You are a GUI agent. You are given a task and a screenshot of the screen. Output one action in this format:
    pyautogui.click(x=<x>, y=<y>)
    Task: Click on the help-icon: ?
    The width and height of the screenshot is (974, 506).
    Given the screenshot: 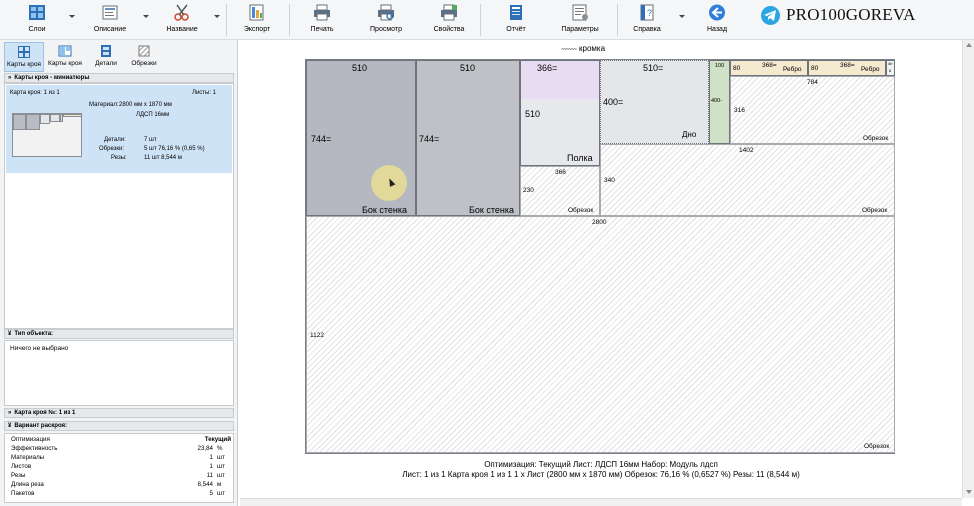 What is the action you would take?
    pyautogui.click(x=647, y=12)
    